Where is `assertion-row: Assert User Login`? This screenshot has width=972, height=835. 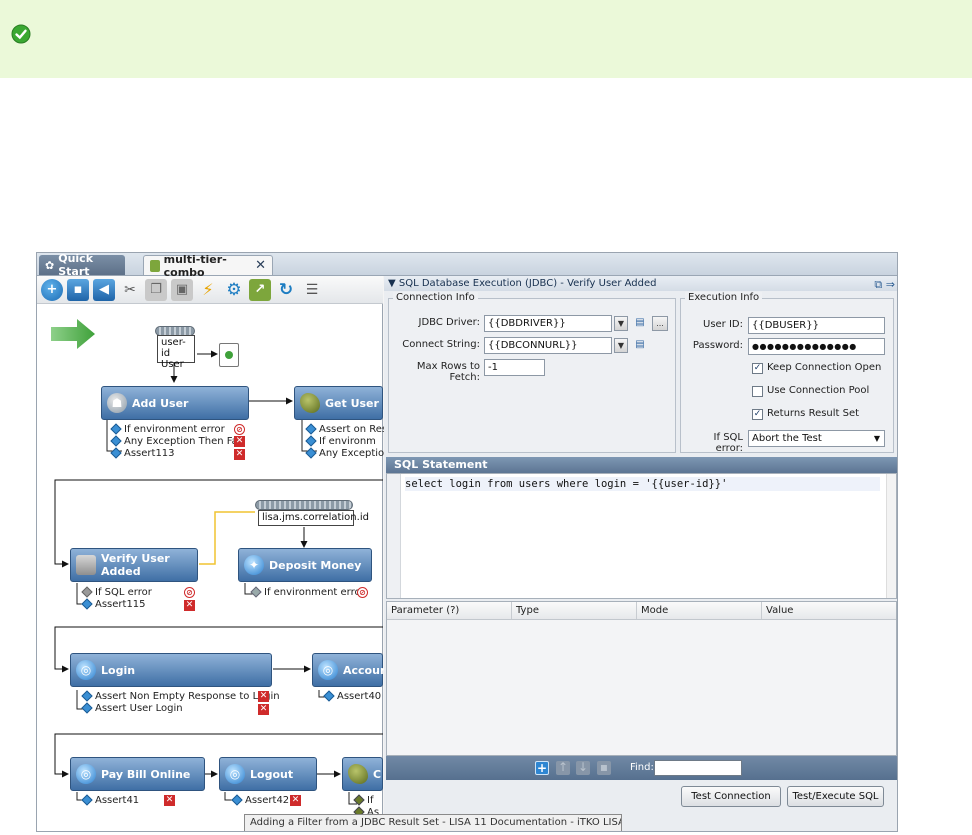 assertion-row: Assert User Login is located at coordinates (132, 708).